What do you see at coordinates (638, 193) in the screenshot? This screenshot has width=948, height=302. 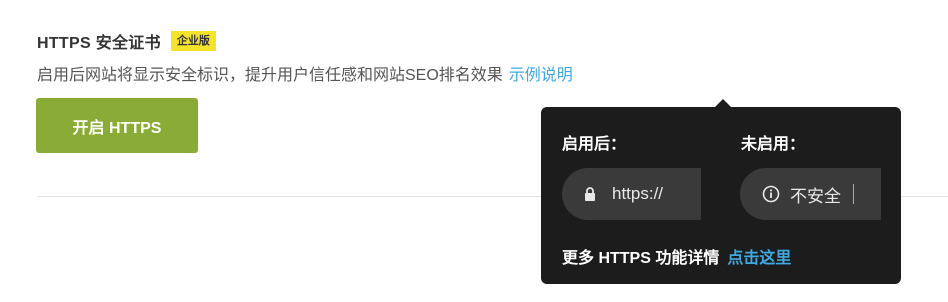 I see `secure-url-text: https://` at bounding box center [638, 193].